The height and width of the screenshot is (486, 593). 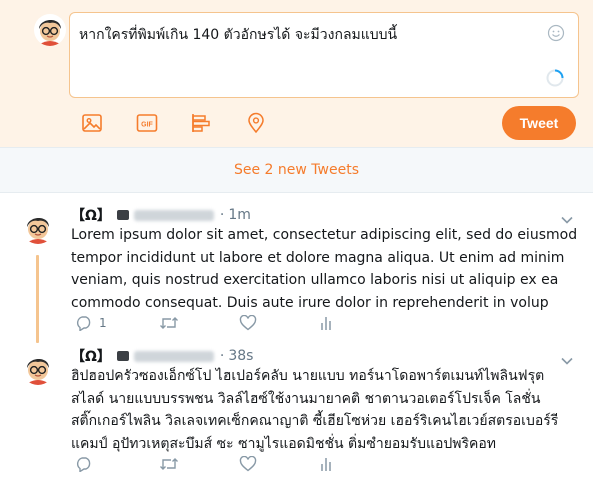 What do you see at coordinates (117, 323) in the screenshot?
I see `reply-action: 1` at bounding box center [117, 323].